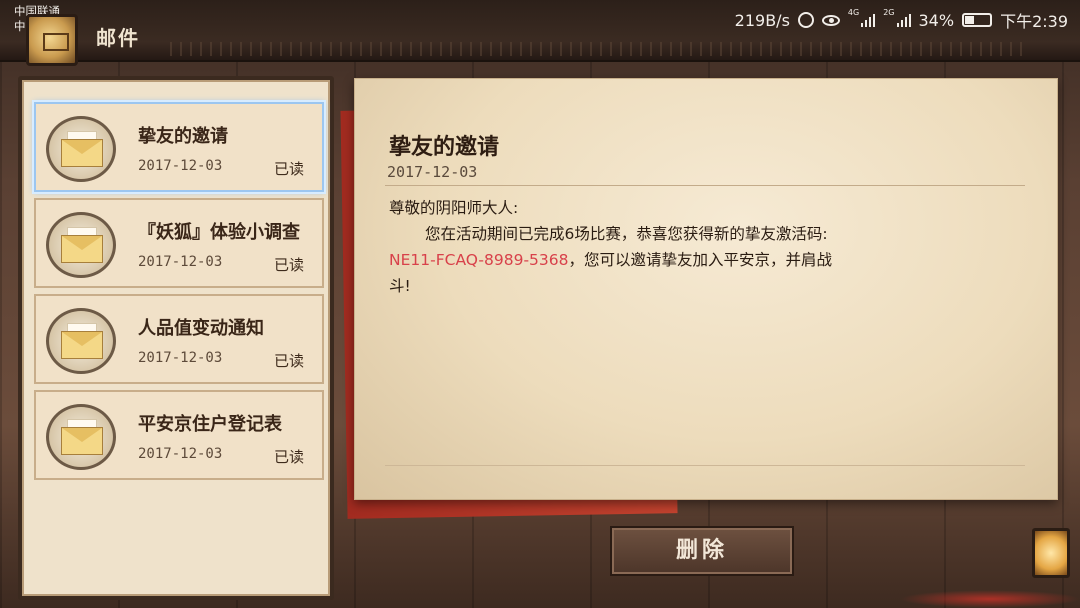  I want to click on delete-button: 删除, so click(702, 551).